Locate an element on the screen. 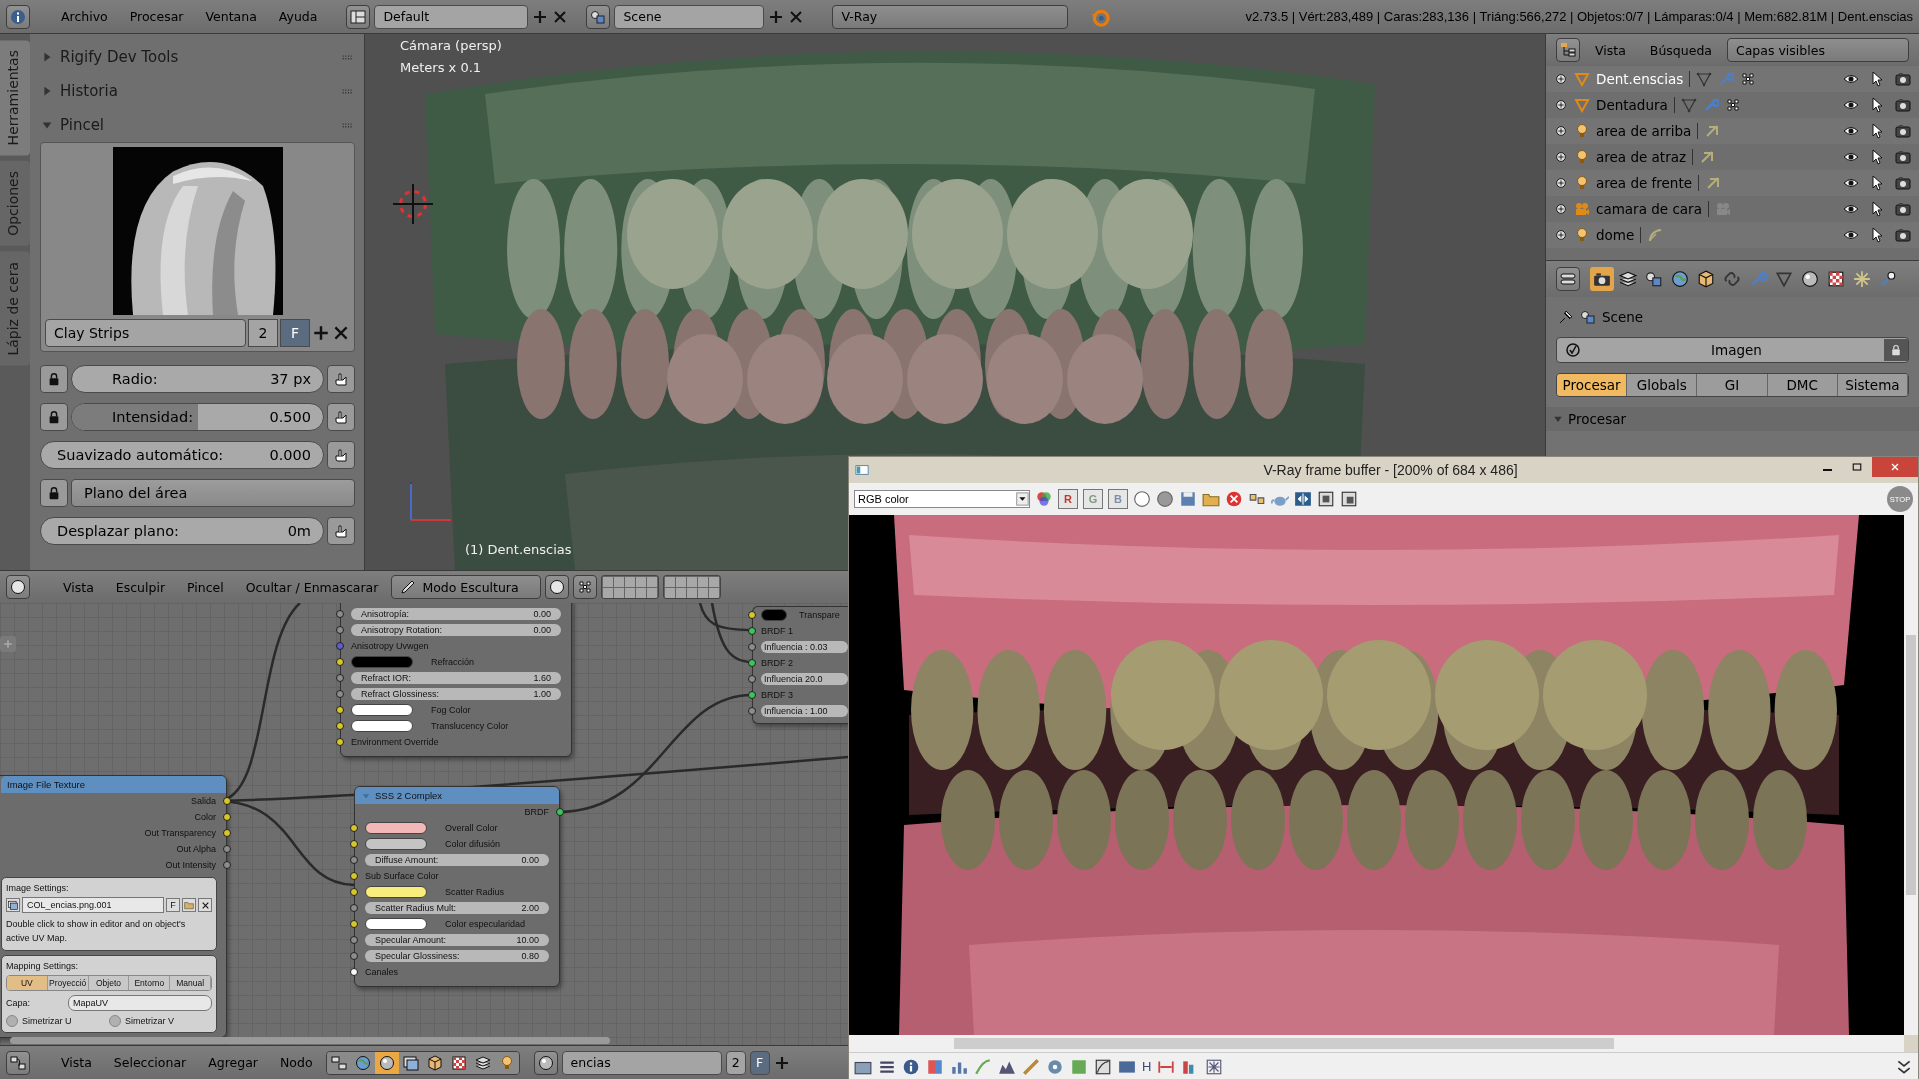 The width and height of the screenshot is (1919, 1079). outliner-item: area de atraz is located at coordinates (1641, 157).